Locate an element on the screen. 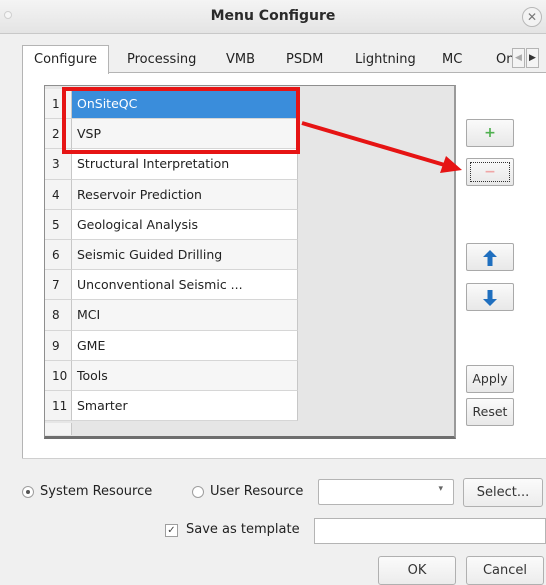 The width and height of the screenshot is (546, 585). save-as-template-label: Save as template is located at coordinates (243, 529).